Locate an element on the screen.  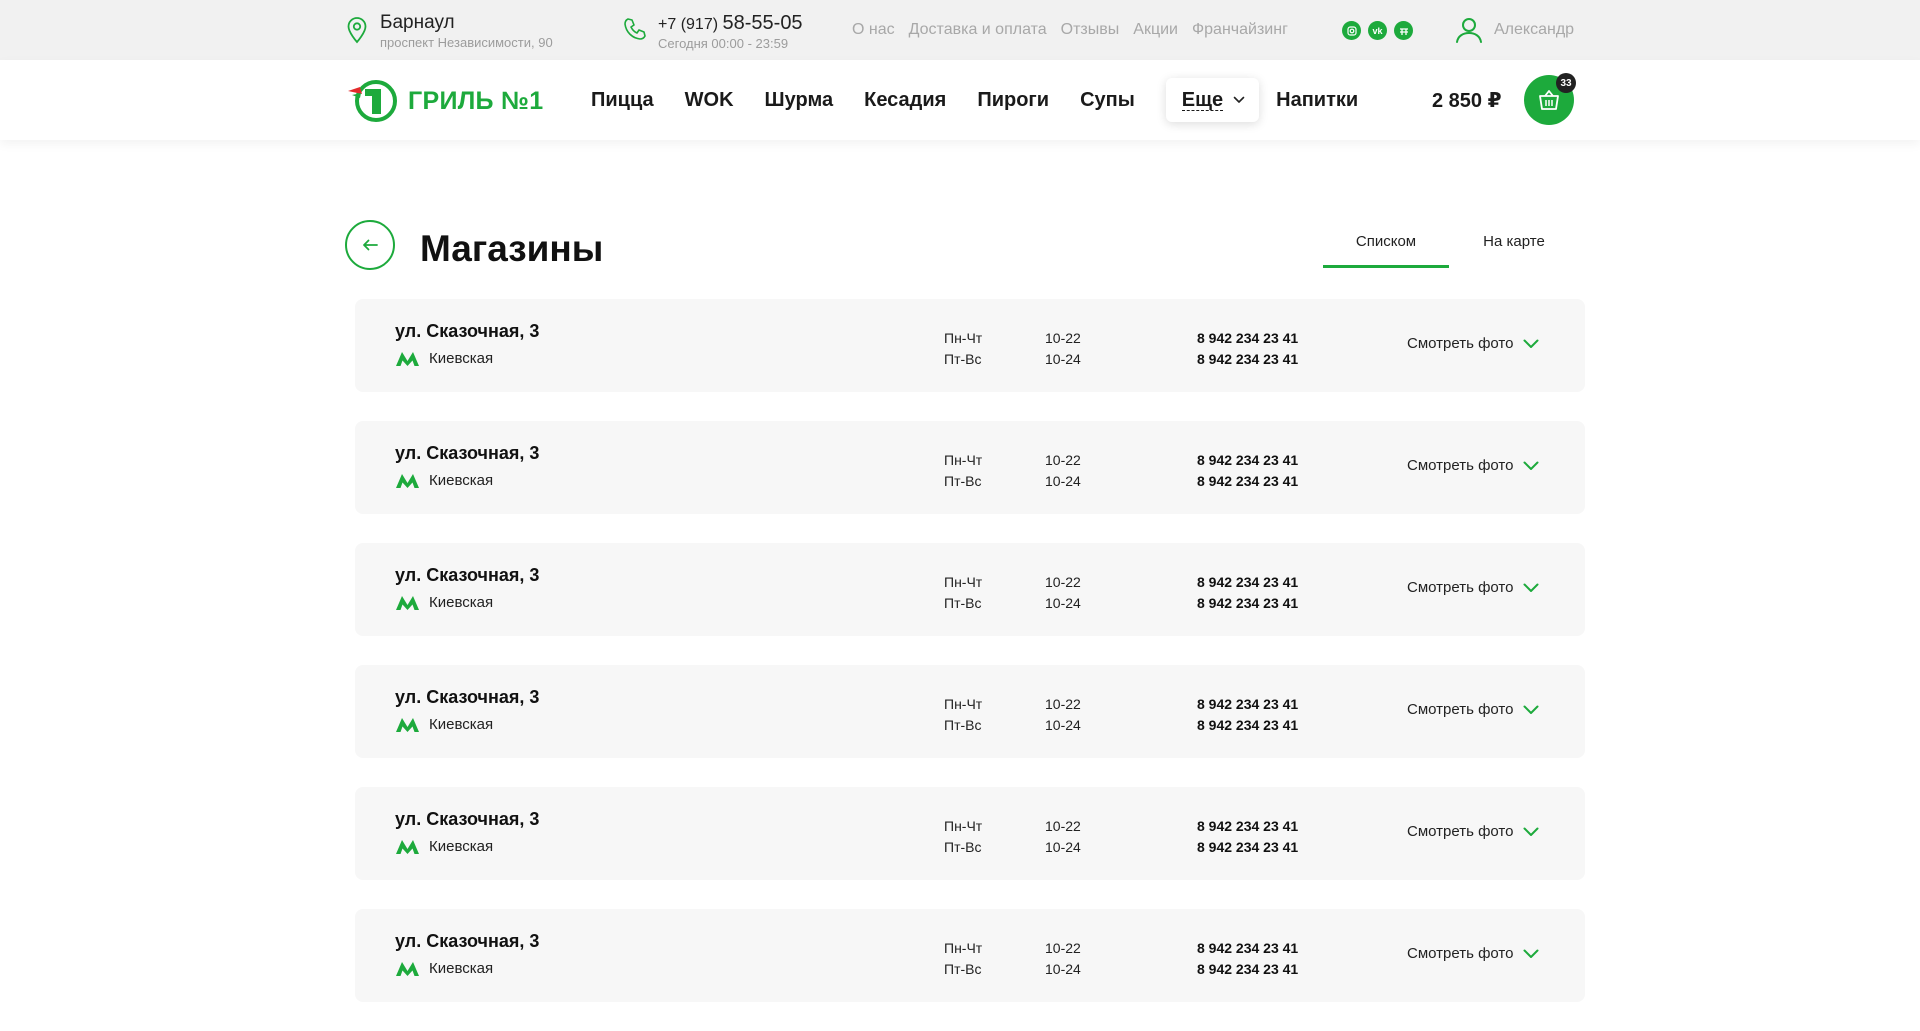
back-button is located at coordinates (370, 245).